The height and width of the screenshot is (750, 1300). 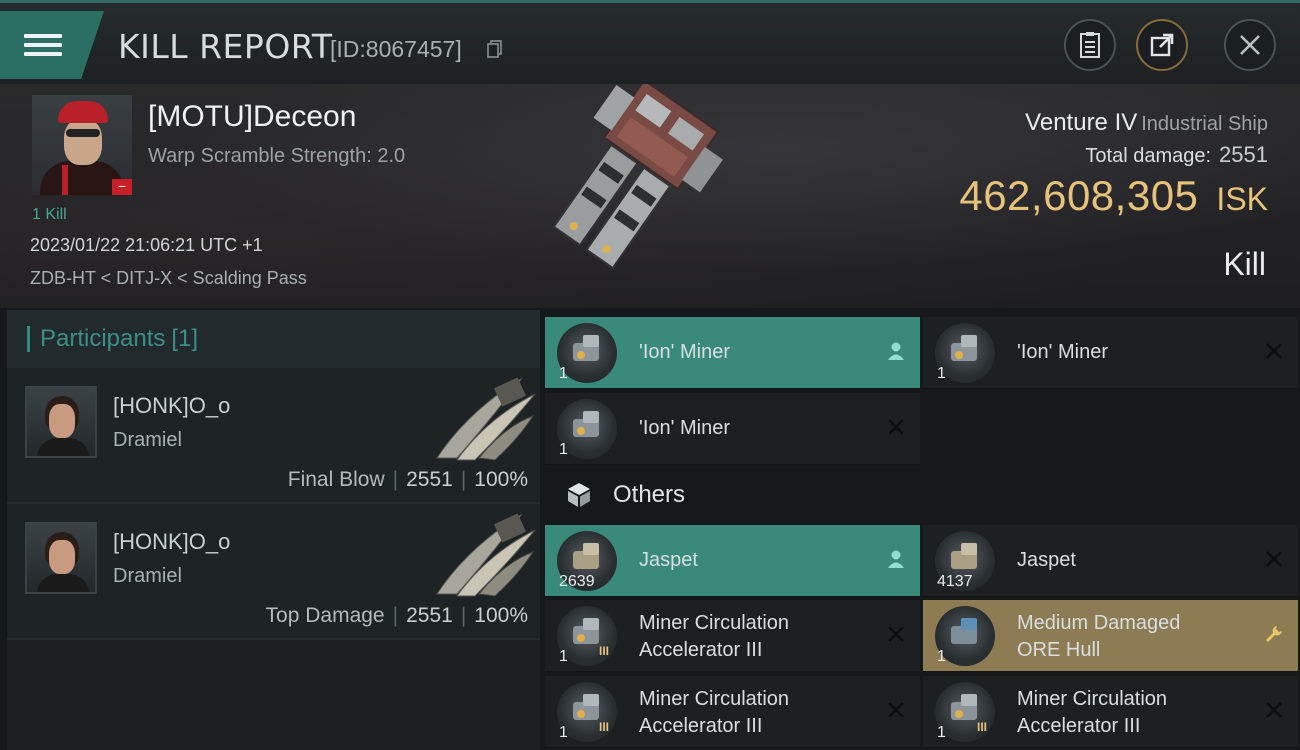 I want to click on close-icon, so click(x=1250, y=45).